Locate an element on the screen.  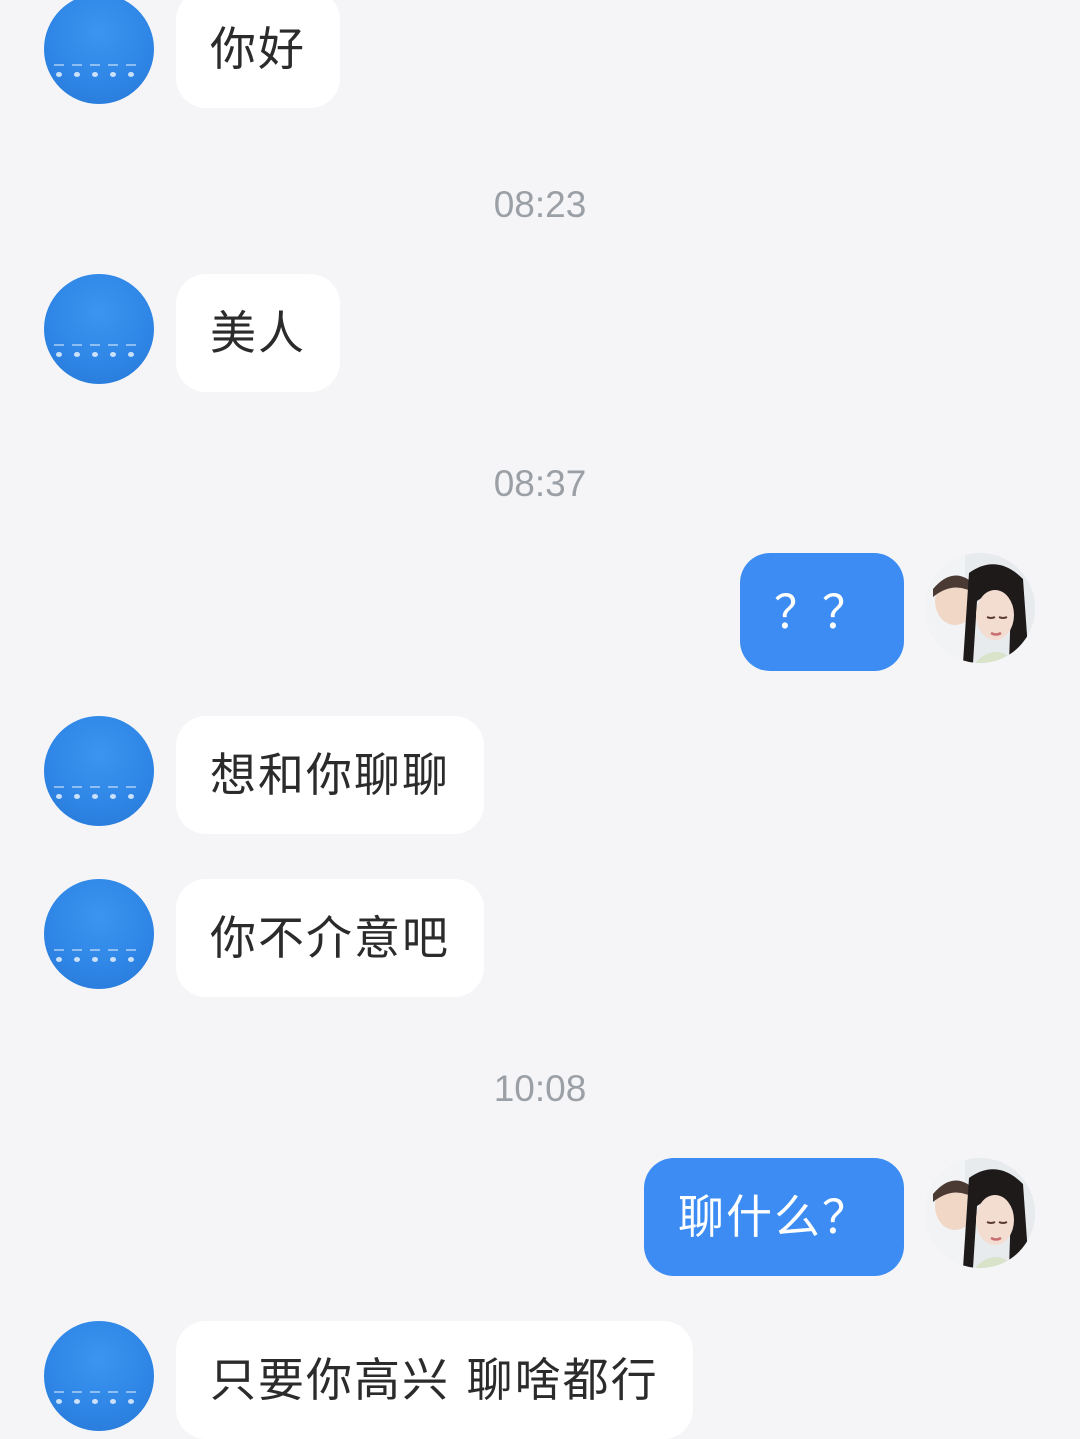
message-bubble: ？？ is located at coordinates (822, 612).